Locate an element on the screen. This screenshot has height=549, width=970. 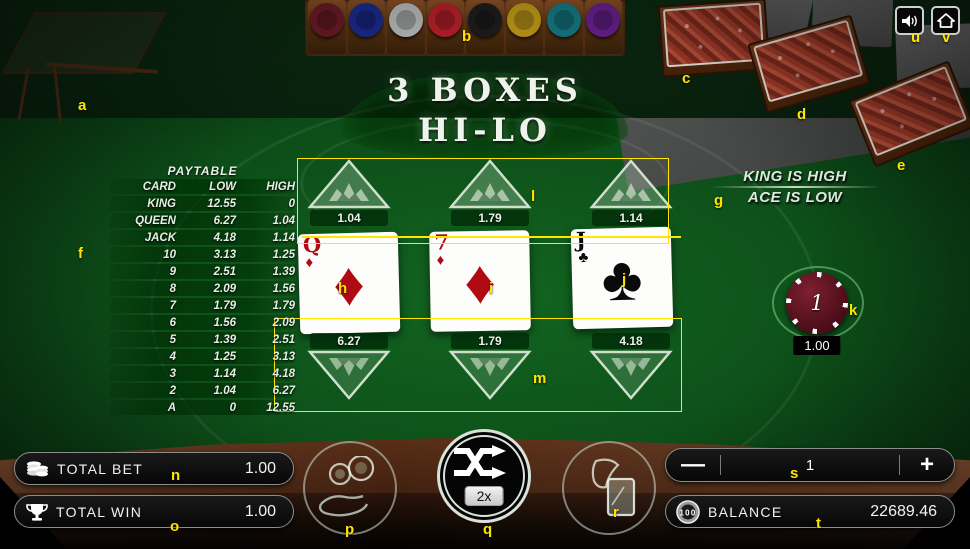
paytable-row: 7 1.79 1.79 is located at coordinates (202, 305).